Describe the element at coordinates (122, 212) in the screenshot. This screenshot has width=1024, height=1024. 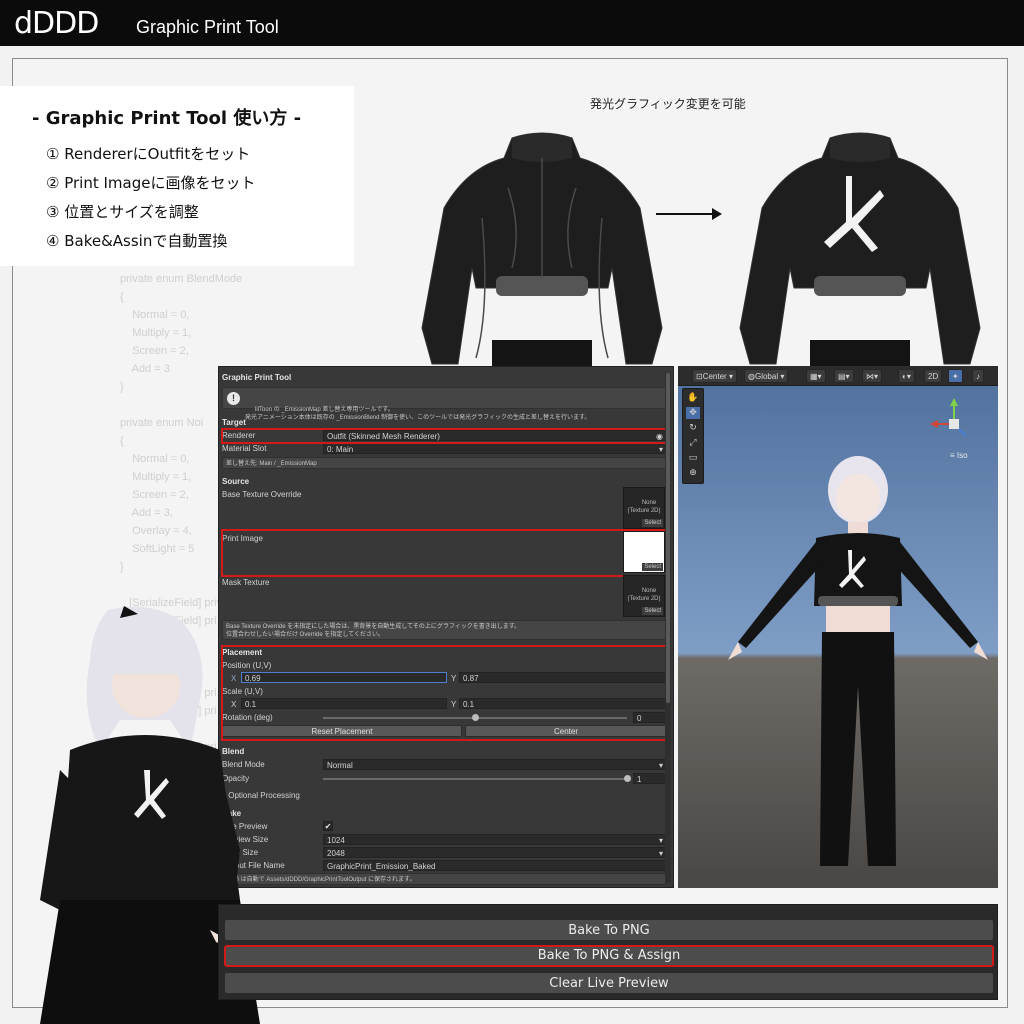
I see `howto-step: ③ 位置とサイズを調整` at that location.